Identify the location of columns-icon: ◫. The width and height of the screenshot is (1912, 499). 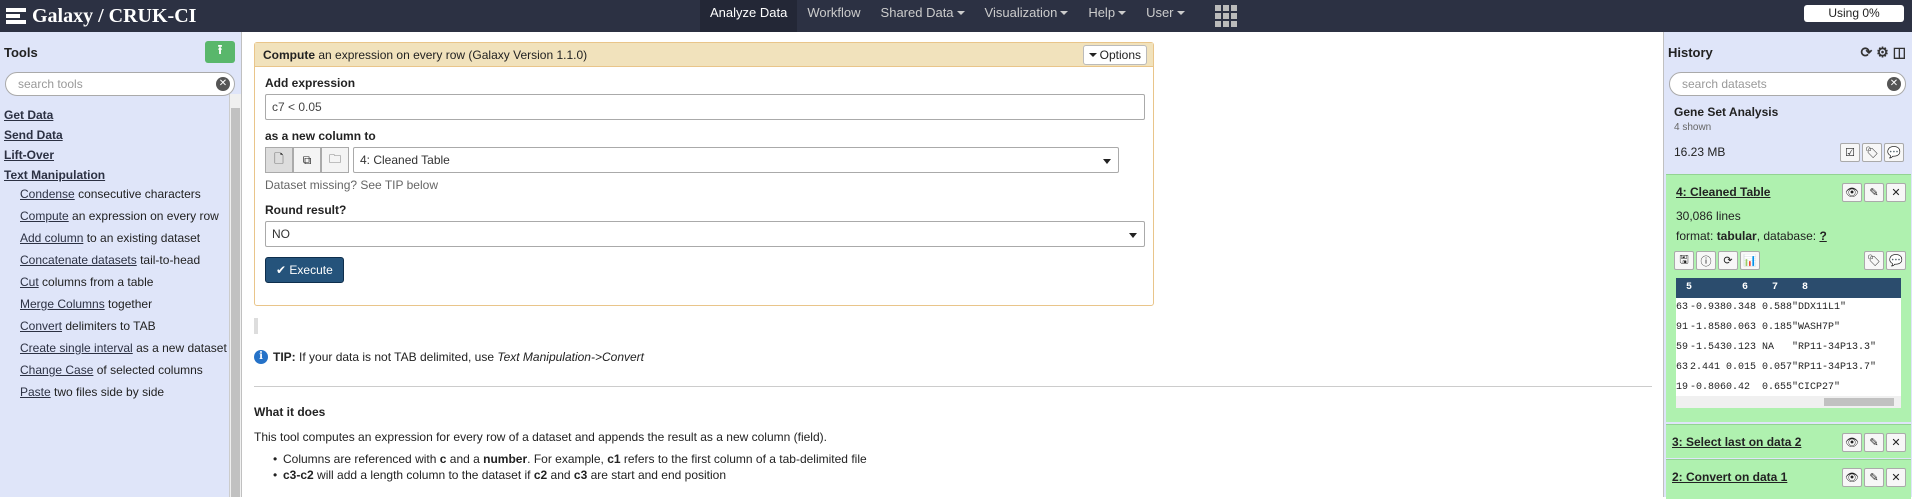
(1899, 52).